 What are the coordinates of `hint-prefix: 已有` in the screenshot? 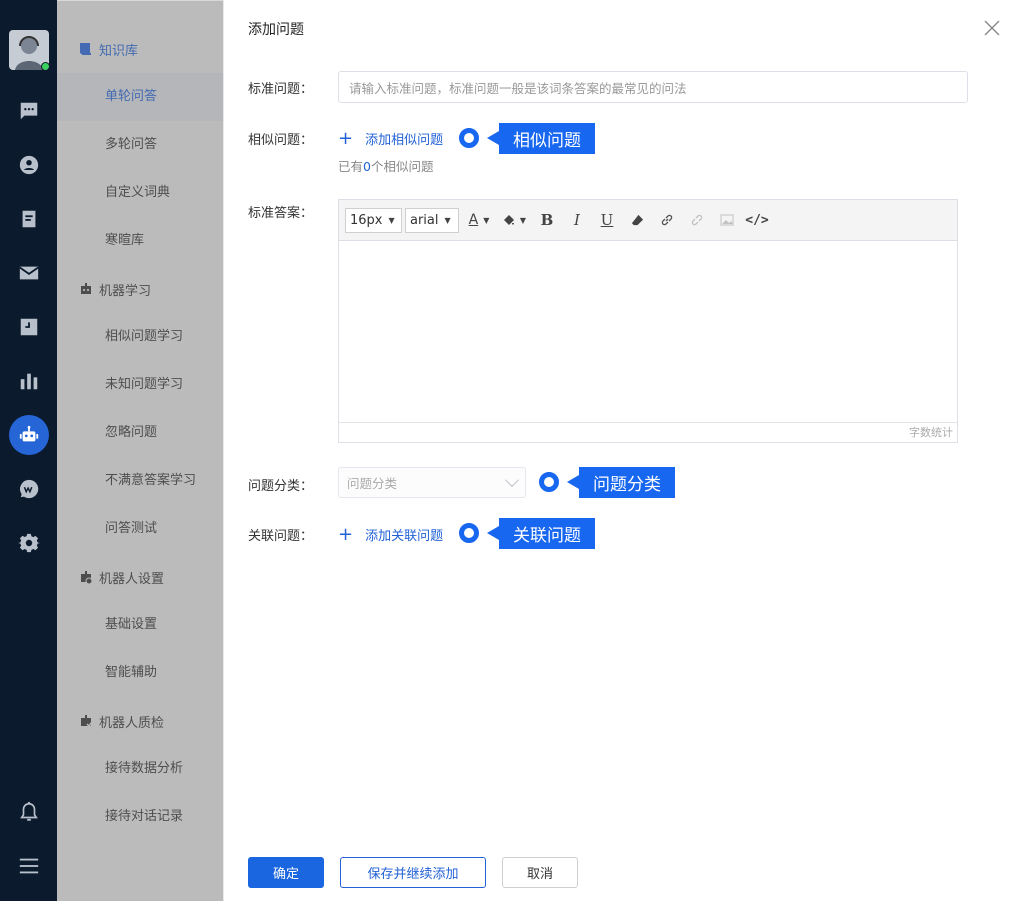 It's located at (351, 166).